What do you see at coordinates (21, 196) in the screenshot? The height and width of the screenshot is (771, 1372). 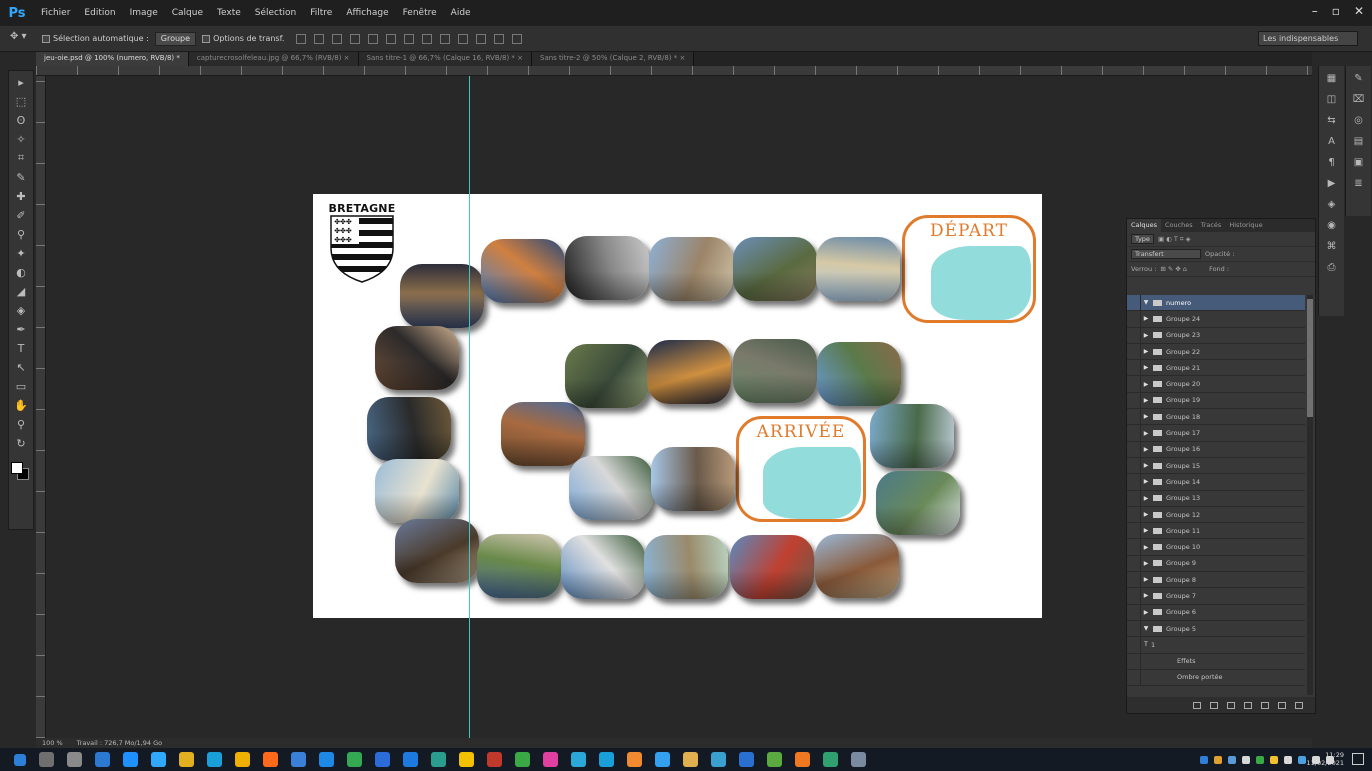 I see `tool-icon: ✚` at bounding box center [21, 196].